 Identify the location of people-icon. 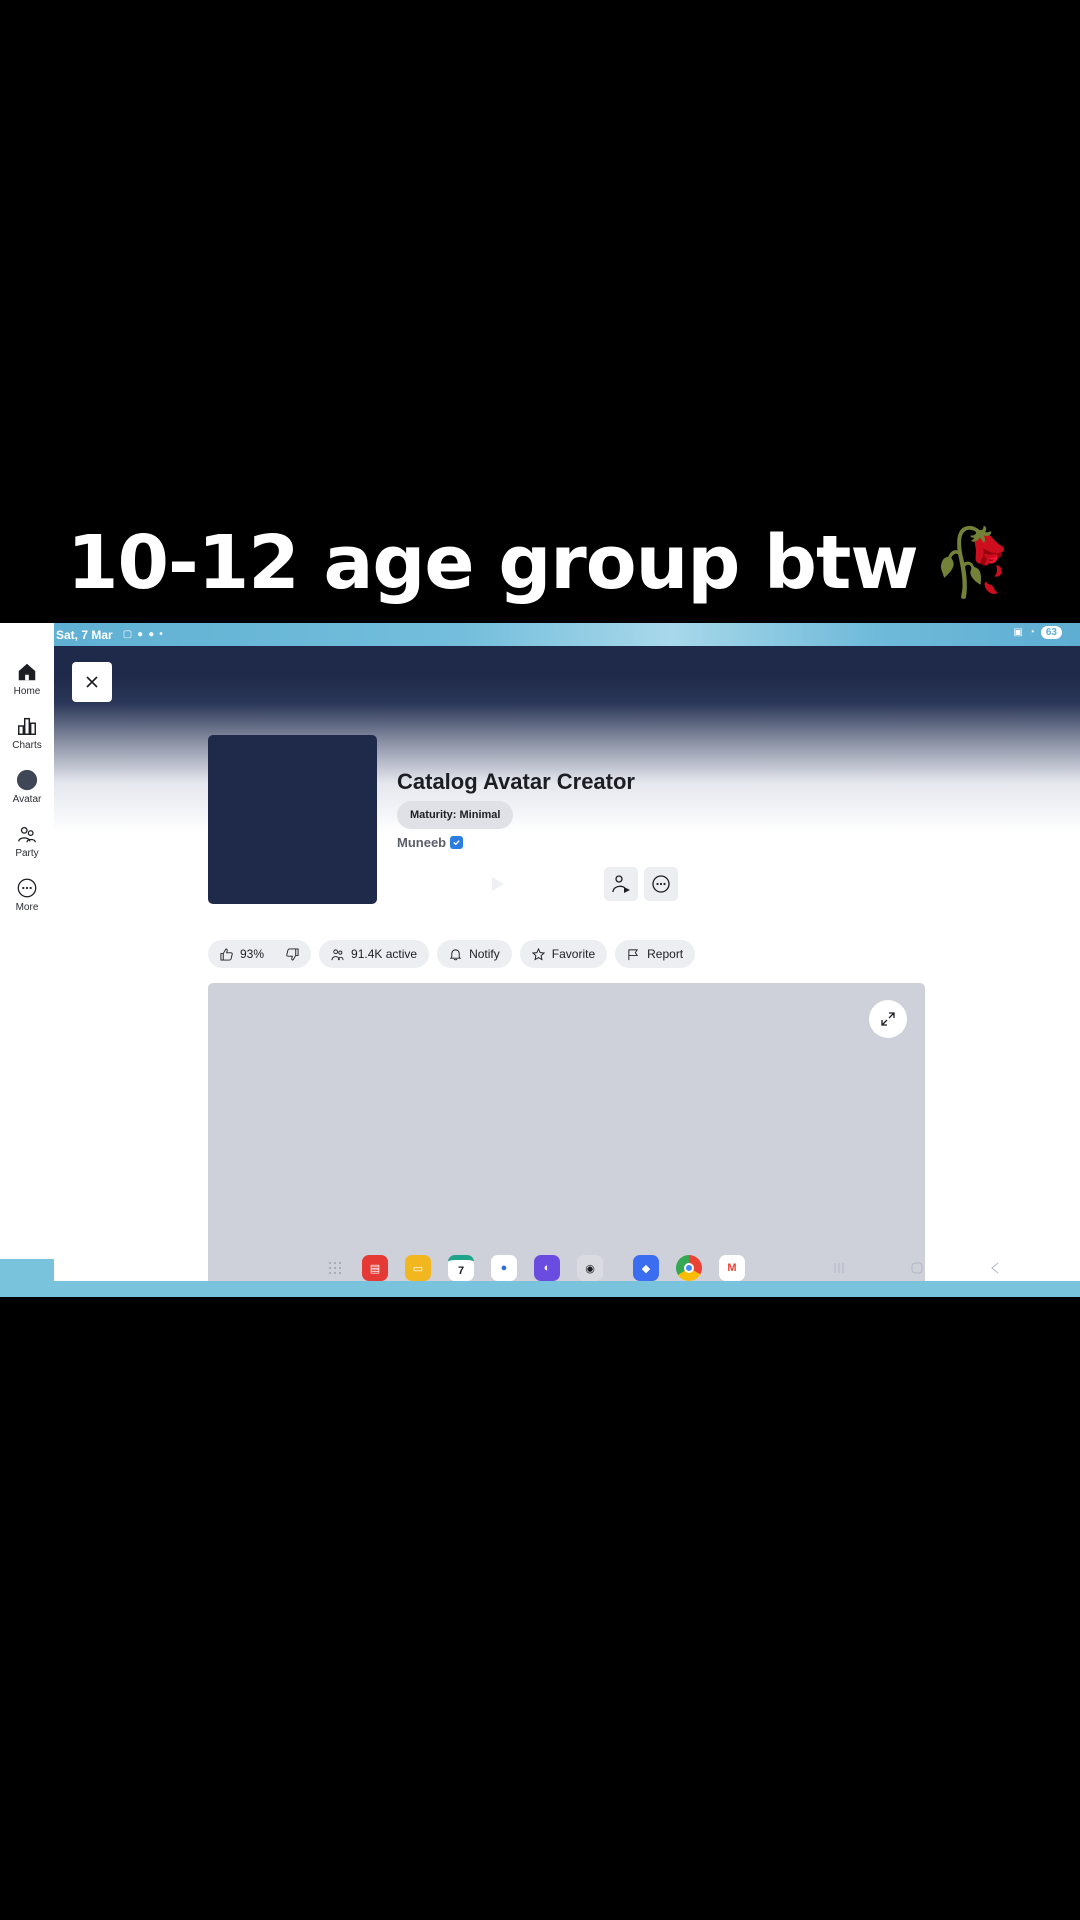
(337, 954).